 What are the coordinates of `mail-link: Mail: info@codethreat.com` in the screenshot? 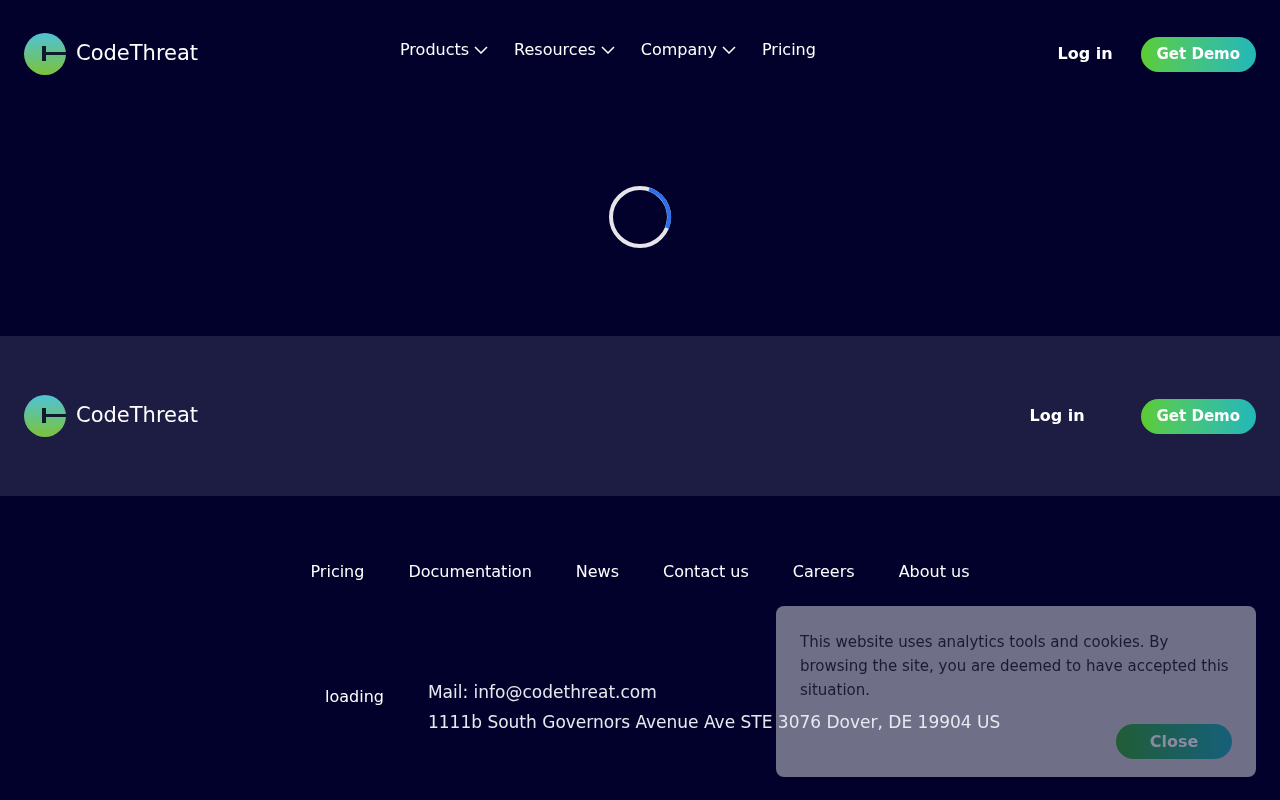 It's located at (542, 693).